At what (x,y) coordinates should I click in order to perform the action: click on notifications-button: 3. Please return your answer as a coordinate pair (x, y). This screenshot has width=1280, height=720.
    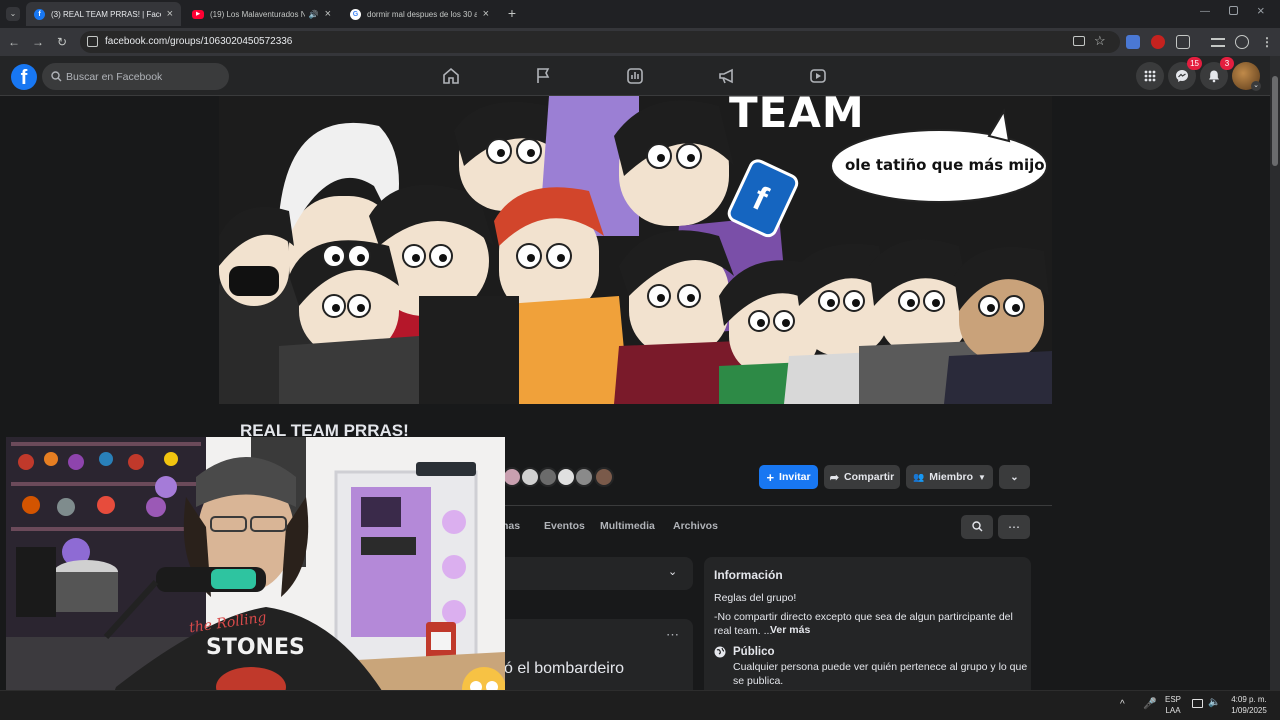
    Looking at the image, I should click on (1217, 73).